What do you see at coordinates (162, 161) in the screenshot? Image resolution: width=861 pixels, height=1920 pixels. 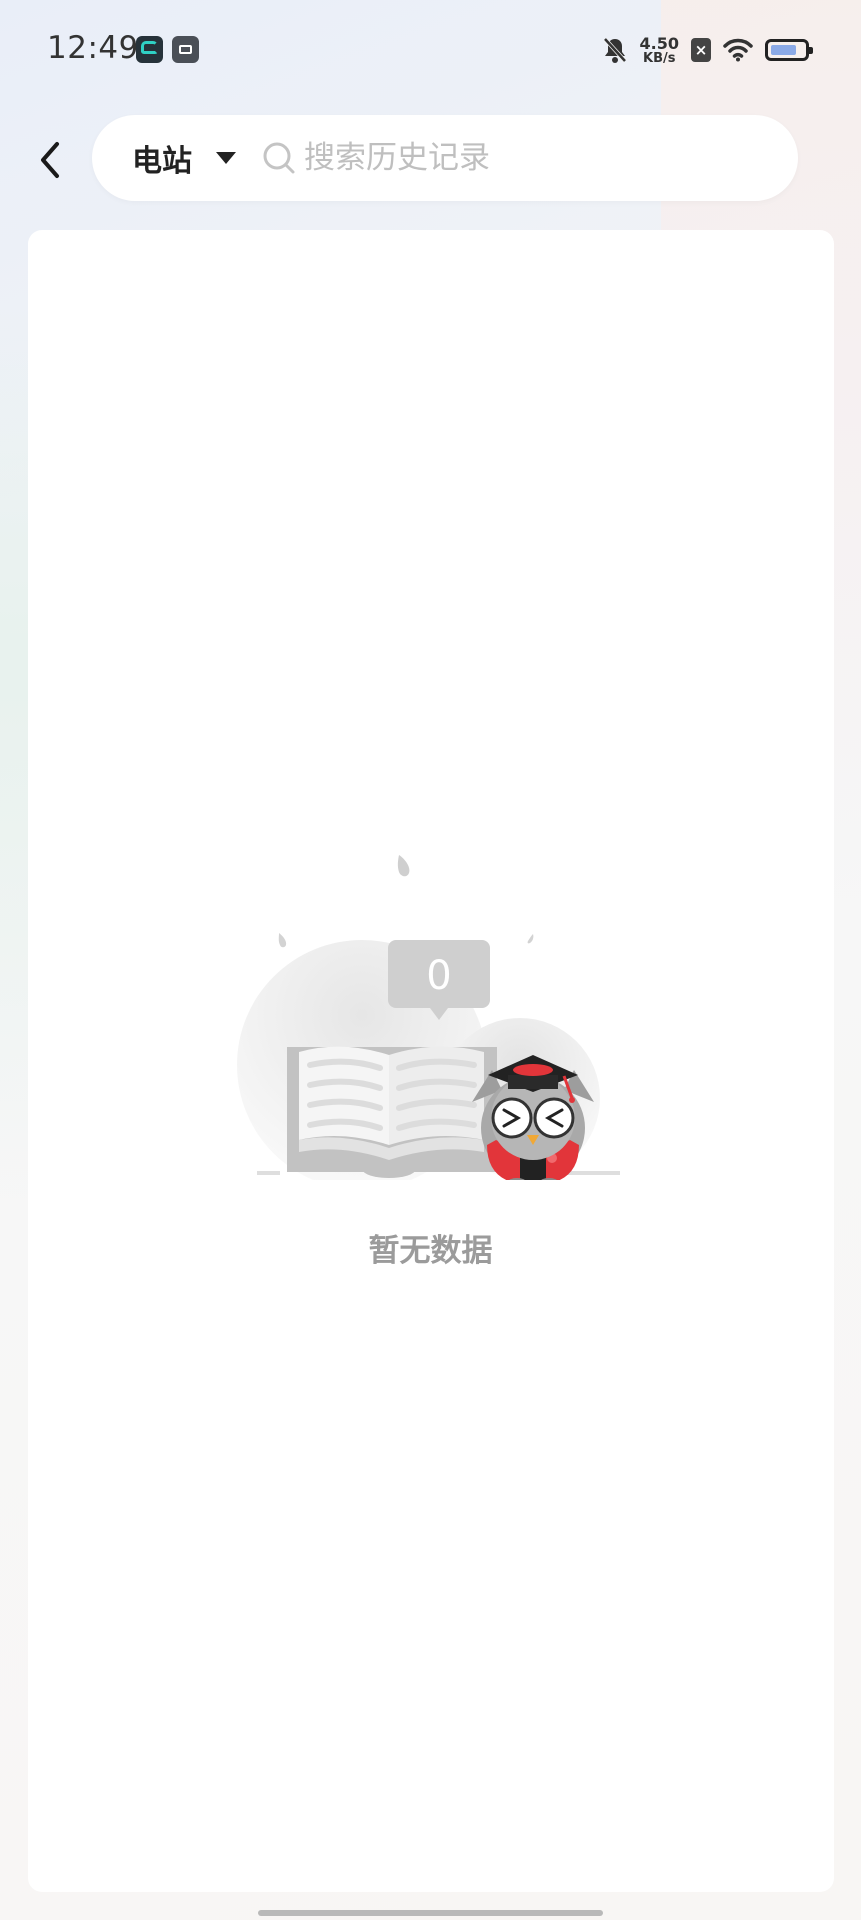 I see `station-type-label: 电站` at bounding box center [162, 161].